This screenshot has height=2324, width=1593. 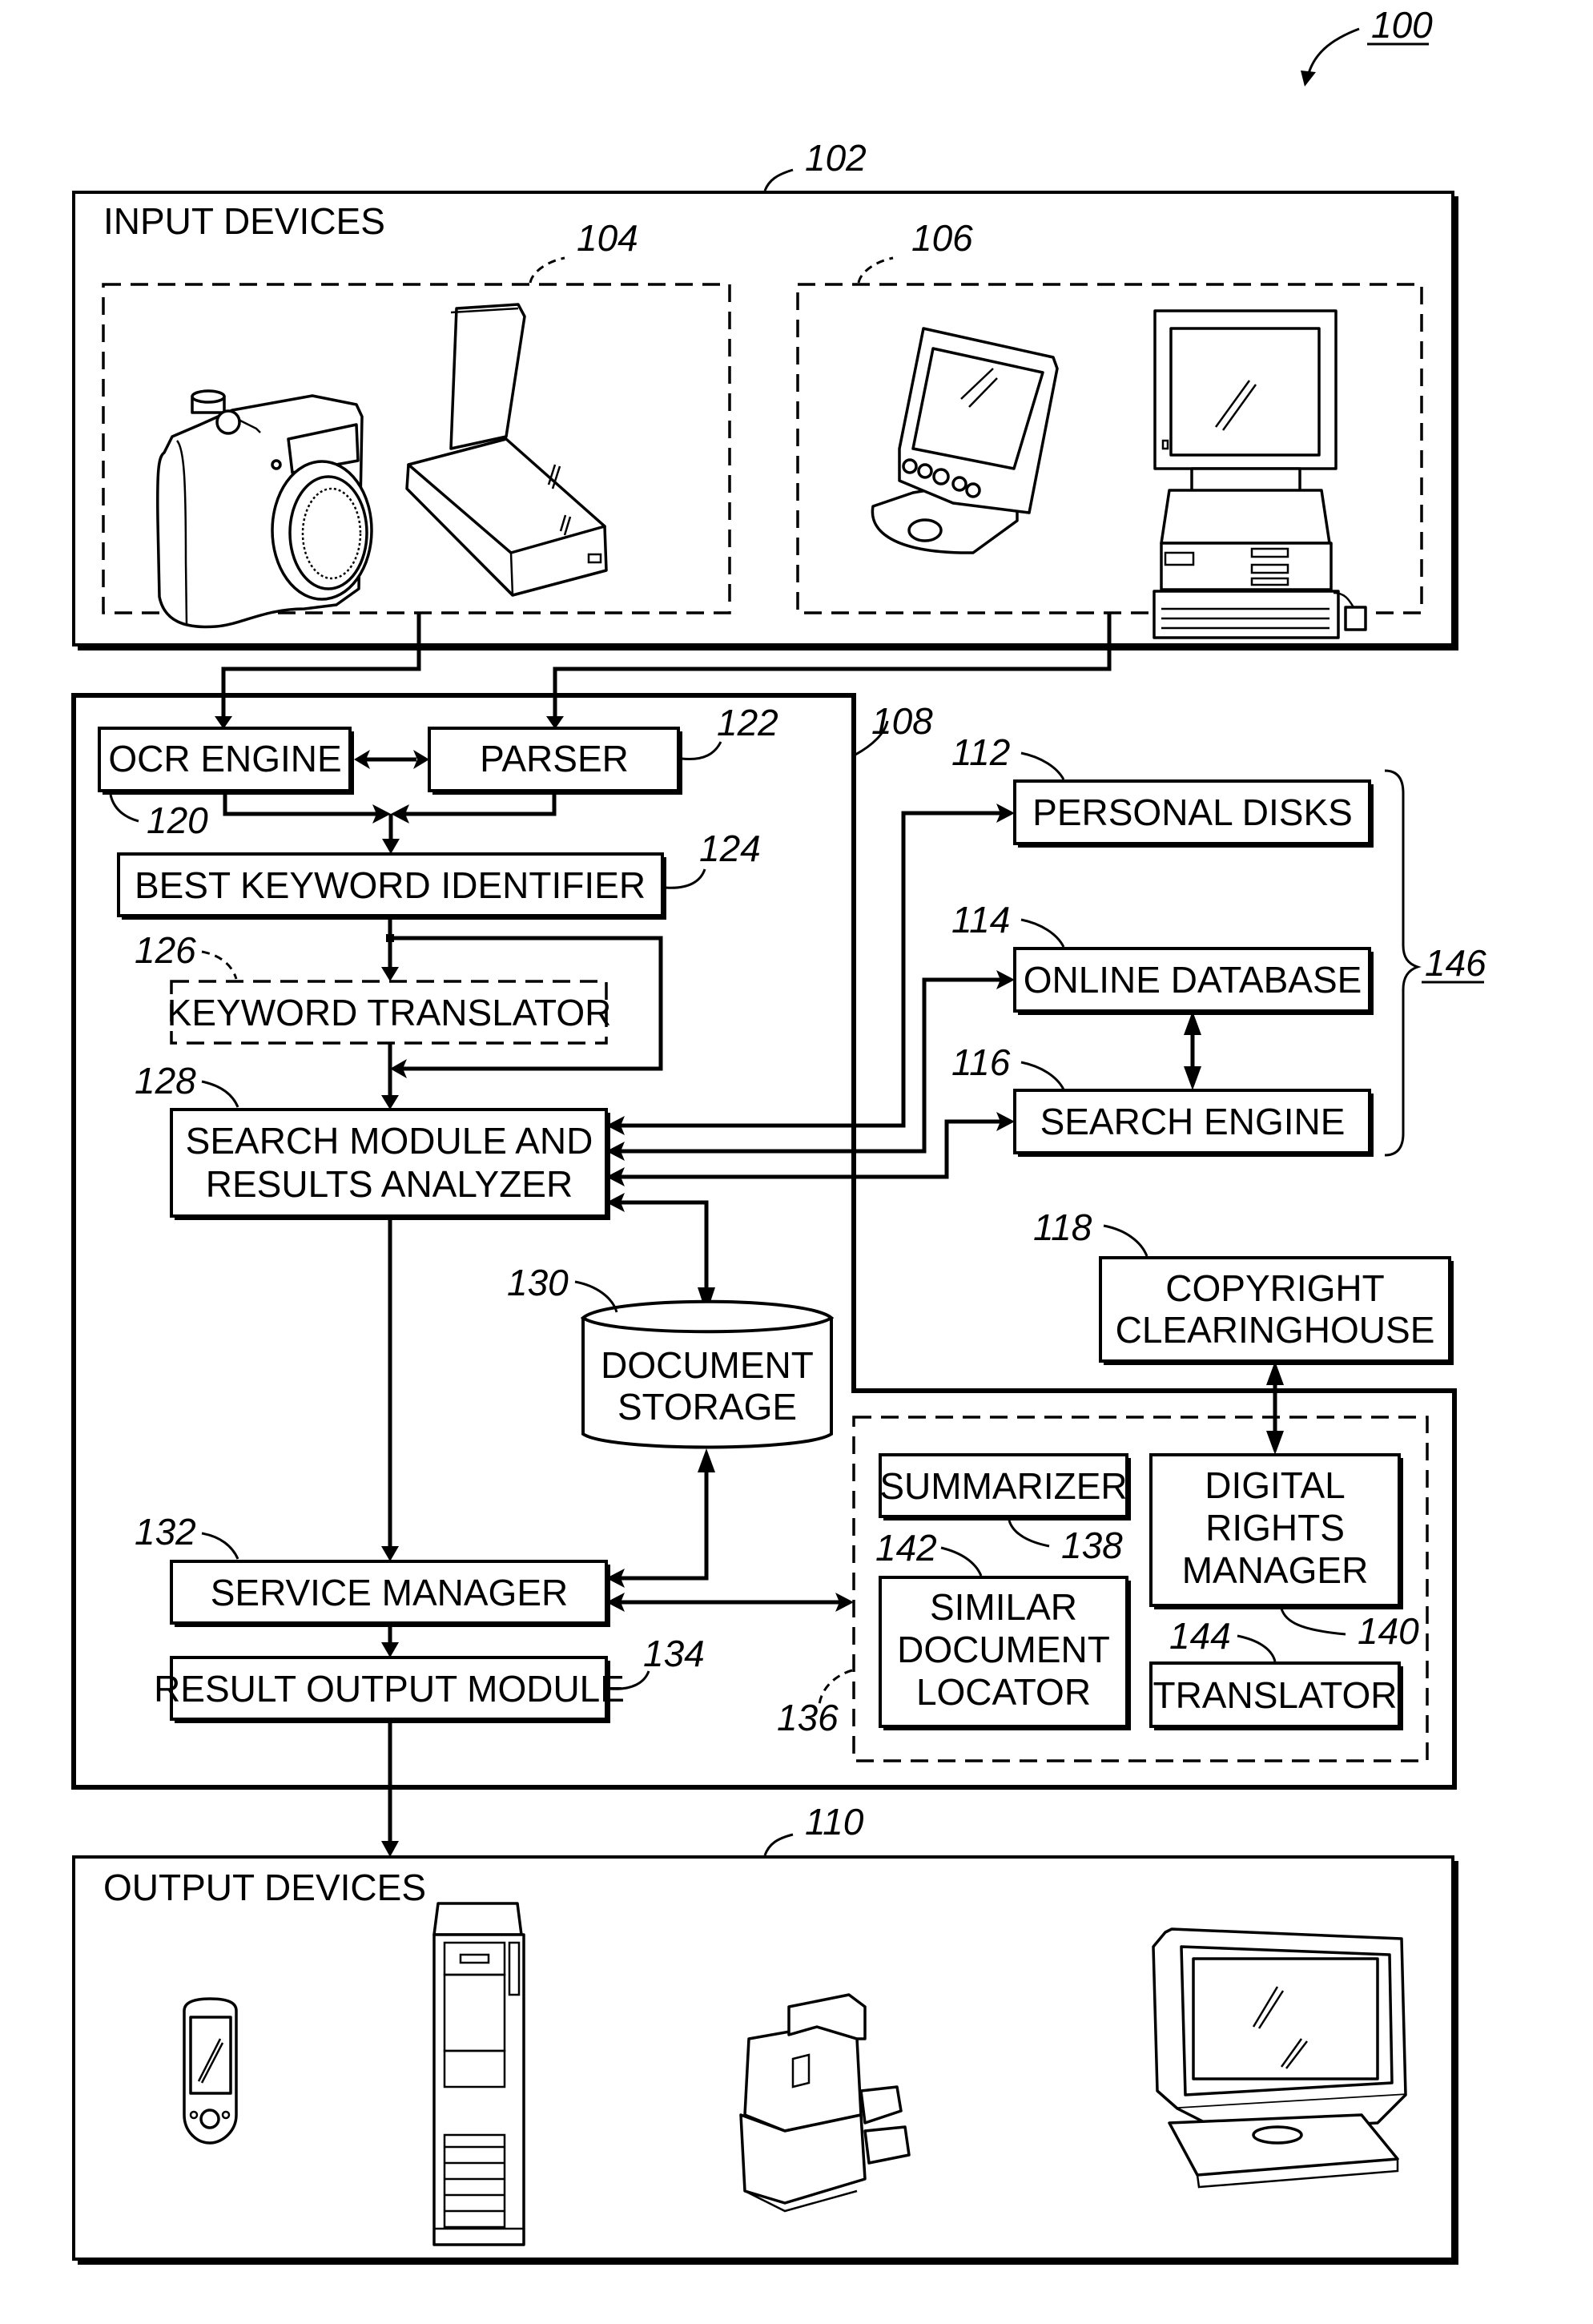 What do you see at coordinates (389, 1689) in the screenshot?
I see `result-output-module-box: RESULT OUTPUT MODULE` at bounding box center [389, 1689].